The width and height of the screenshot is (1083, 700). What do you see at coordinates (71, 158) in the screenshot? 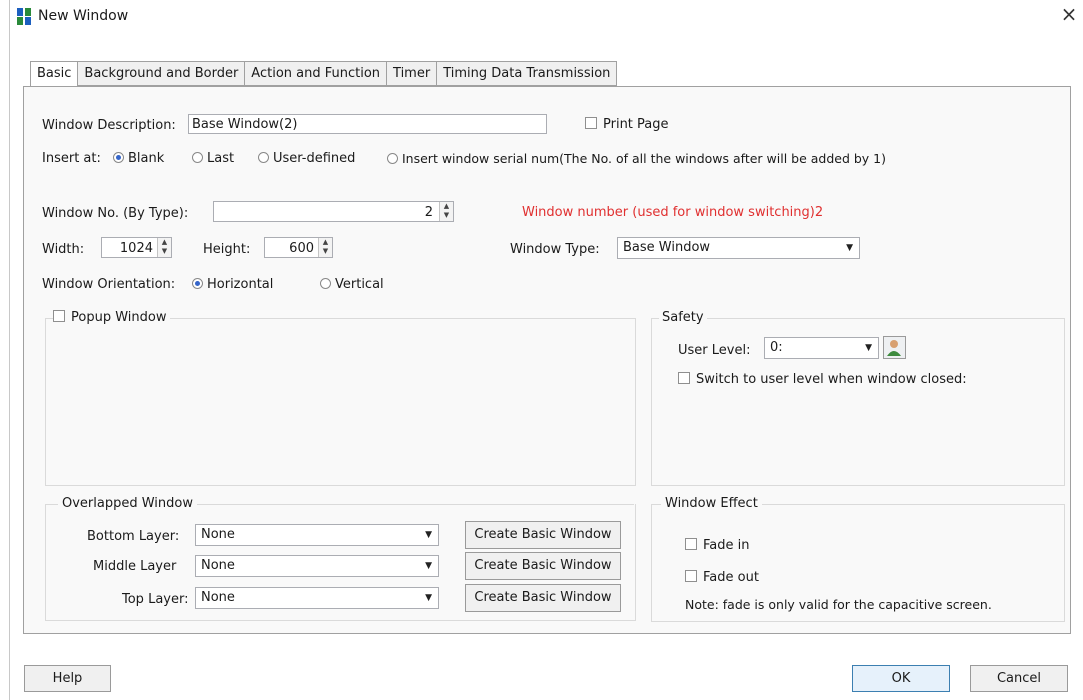
I see `insert-at-label: Insert at:` at bounding box center [71, 158].